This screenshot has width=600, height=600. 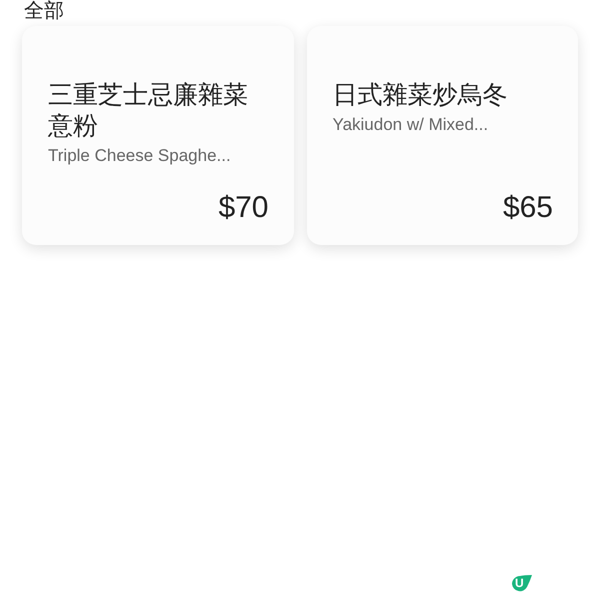 What do you see at coordinates (420, 95) in the screenshot?
I see `dish-name: 日式雜菜炒烏冬` at bounding box center [420, 95].